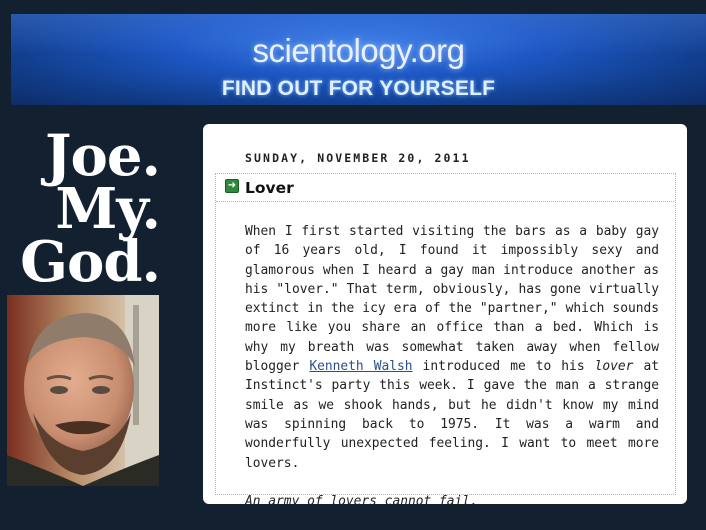  What do you see at coordinates (614, 367) in the screenshot?
I see `emphasis-lover: lover` at bounding box center [614, 367].